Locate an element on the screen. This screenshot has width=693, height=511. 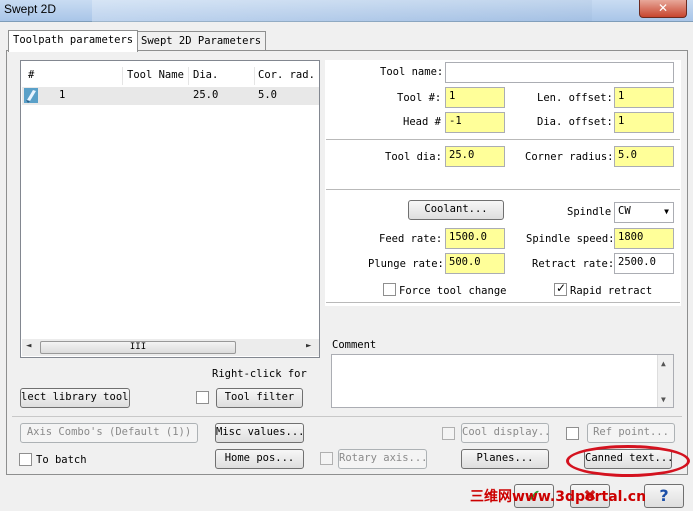
plunge-rate-label: Plunge rate: is located at coordinates (406, 264).